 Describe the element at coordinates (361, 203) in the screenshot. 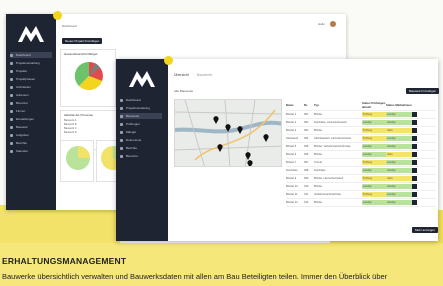

I see `table-row: Brücke 12 012 Brücke erledigt erledigt` at that location.